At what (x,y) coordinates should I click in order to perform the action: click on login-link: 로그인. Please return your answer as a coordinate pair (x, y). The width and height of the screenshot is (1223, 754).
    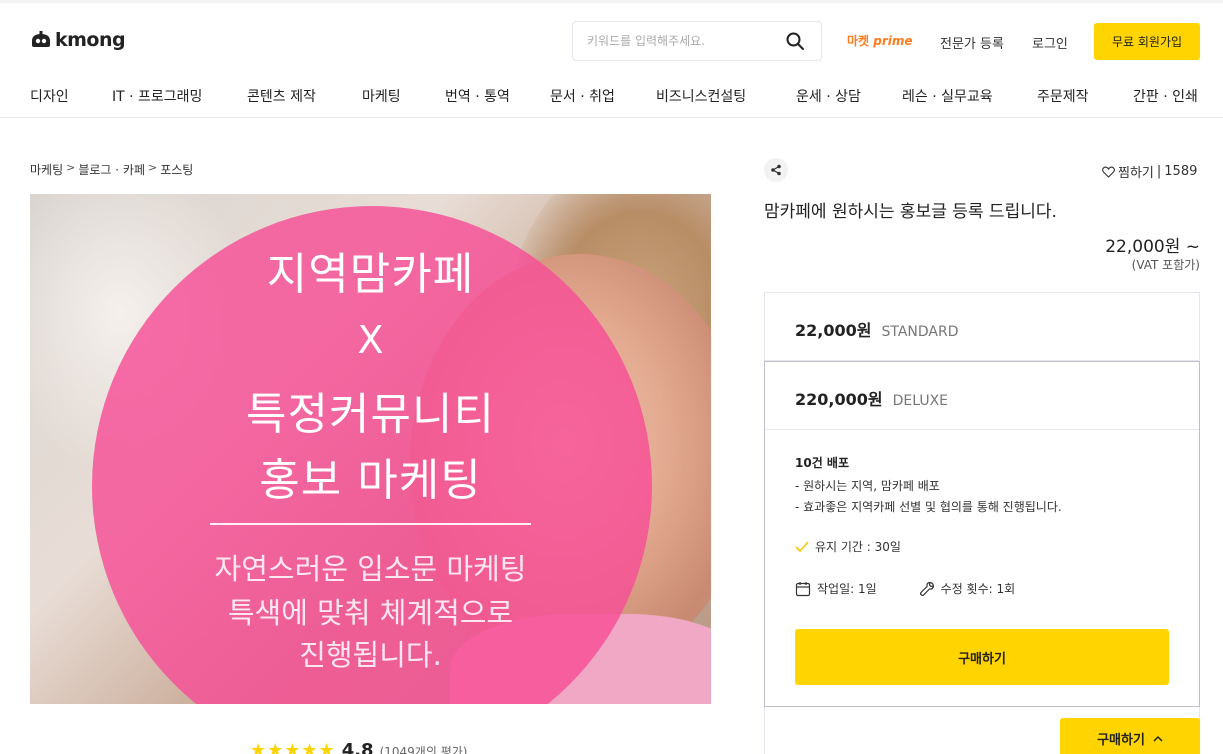
    Looking at the image, I should click on (1050, 42).